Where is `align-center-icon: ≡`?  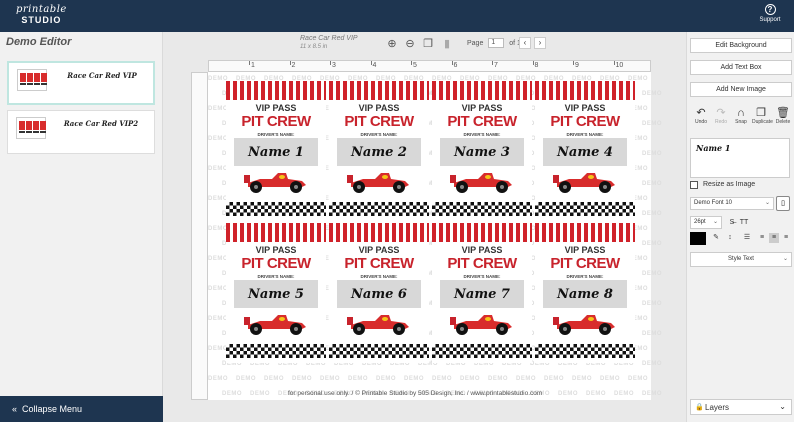
align-center-icon: ≡ is located at coordinates (774, 238).